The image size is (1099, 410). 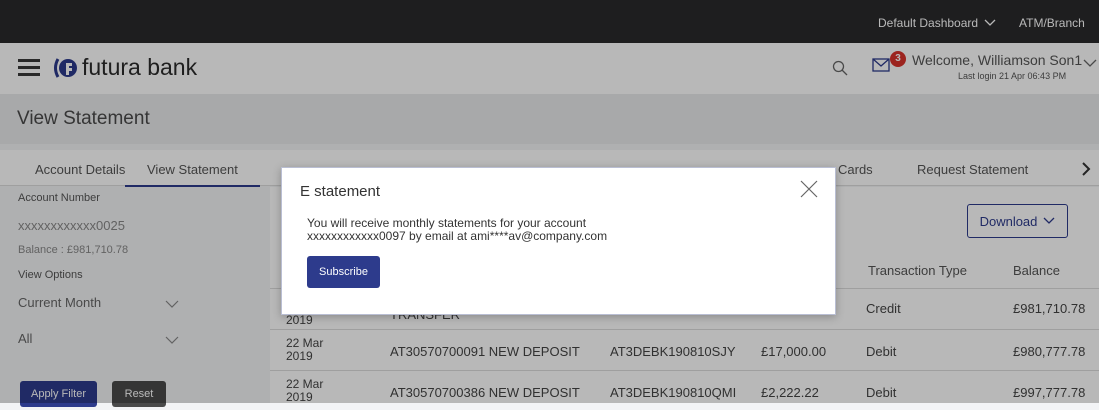 What do you see at coordinates (809, 189) in the screenshot?
I see `close-icon` at bounding box center [809, 189].